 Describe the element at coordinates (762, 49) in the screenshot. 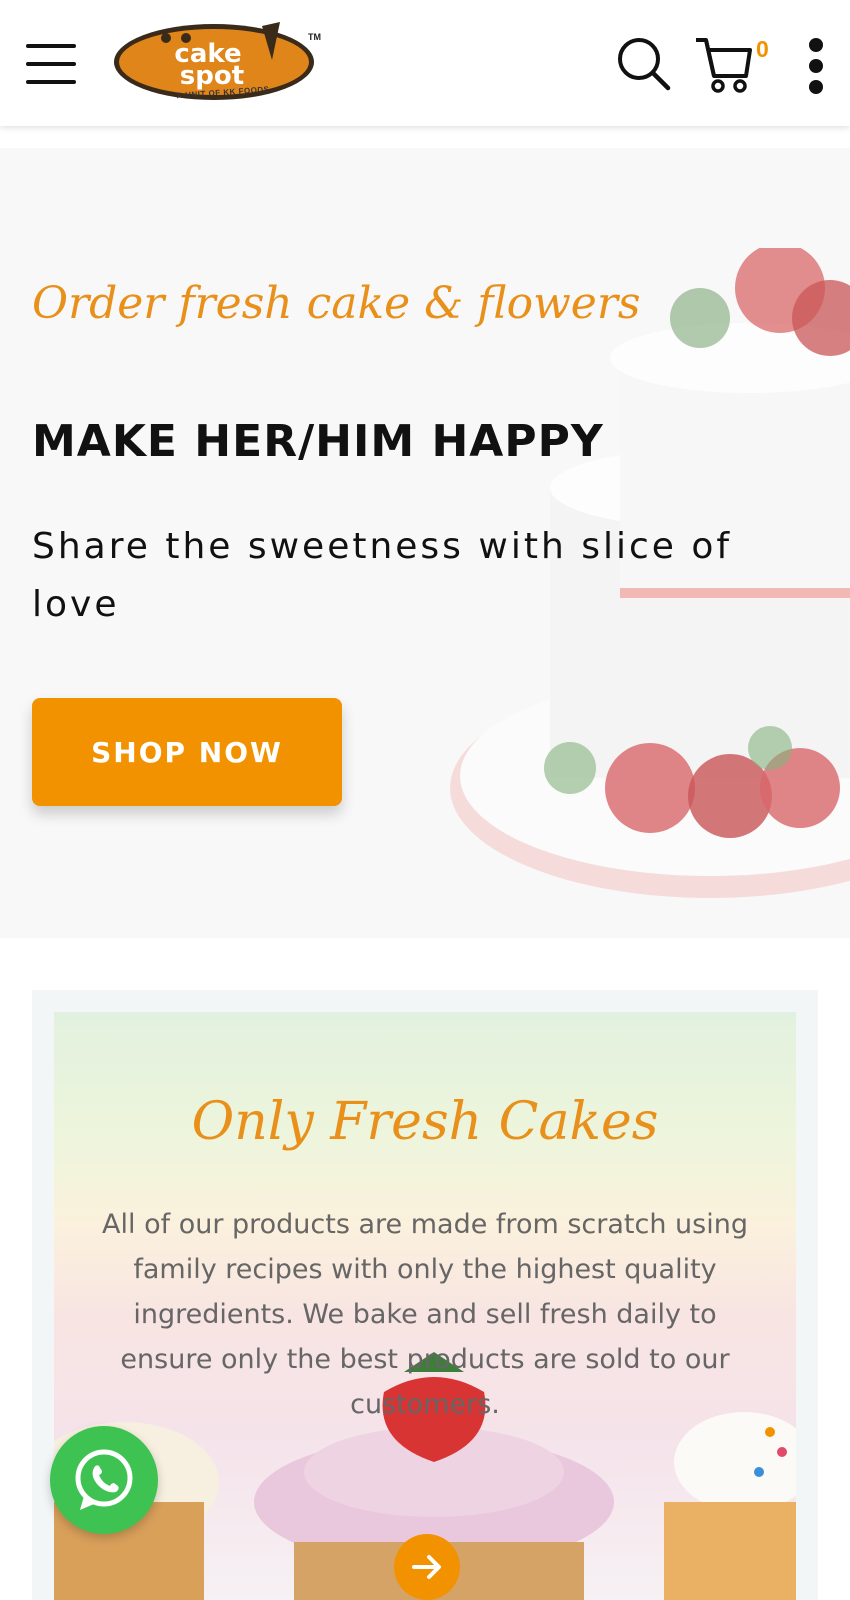

I see `cart-count-badge: 0` at that location.